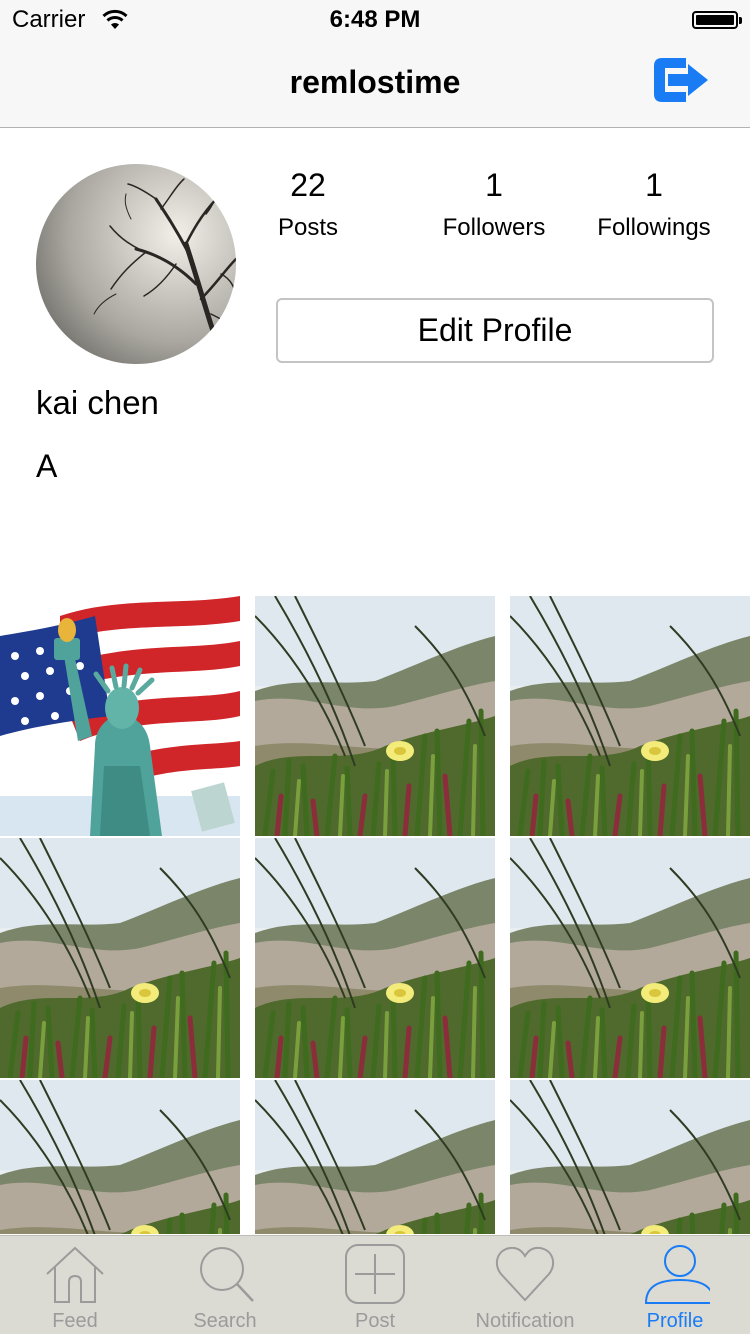 This screenshot has width=750, height=1334. Describe the element at coordinates (675, 1321) in the screenshot. I see `tab-profile-label: Profile` at that location.